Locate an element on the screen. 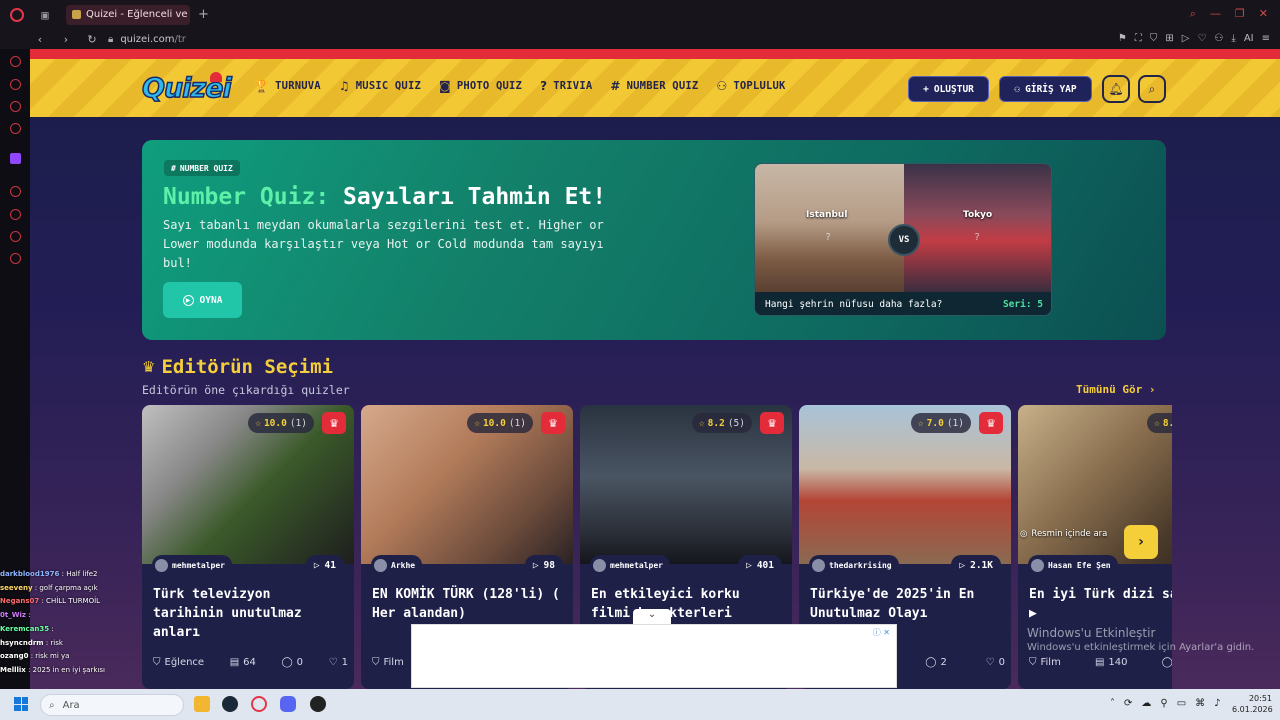  search-button: ⌕ is located at coordinates (1152, 89).